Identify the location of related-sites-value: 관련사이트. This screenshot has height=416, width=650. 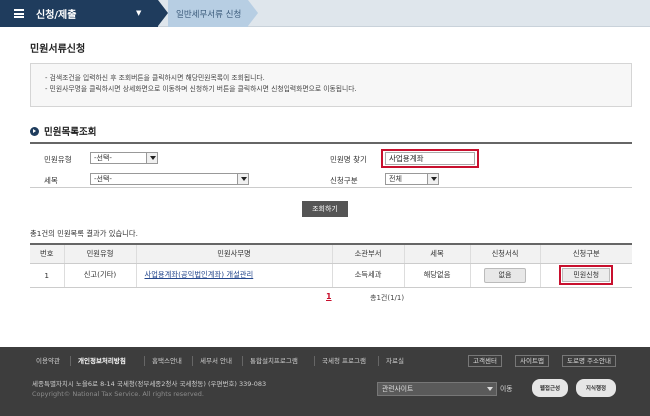
(398, 389).